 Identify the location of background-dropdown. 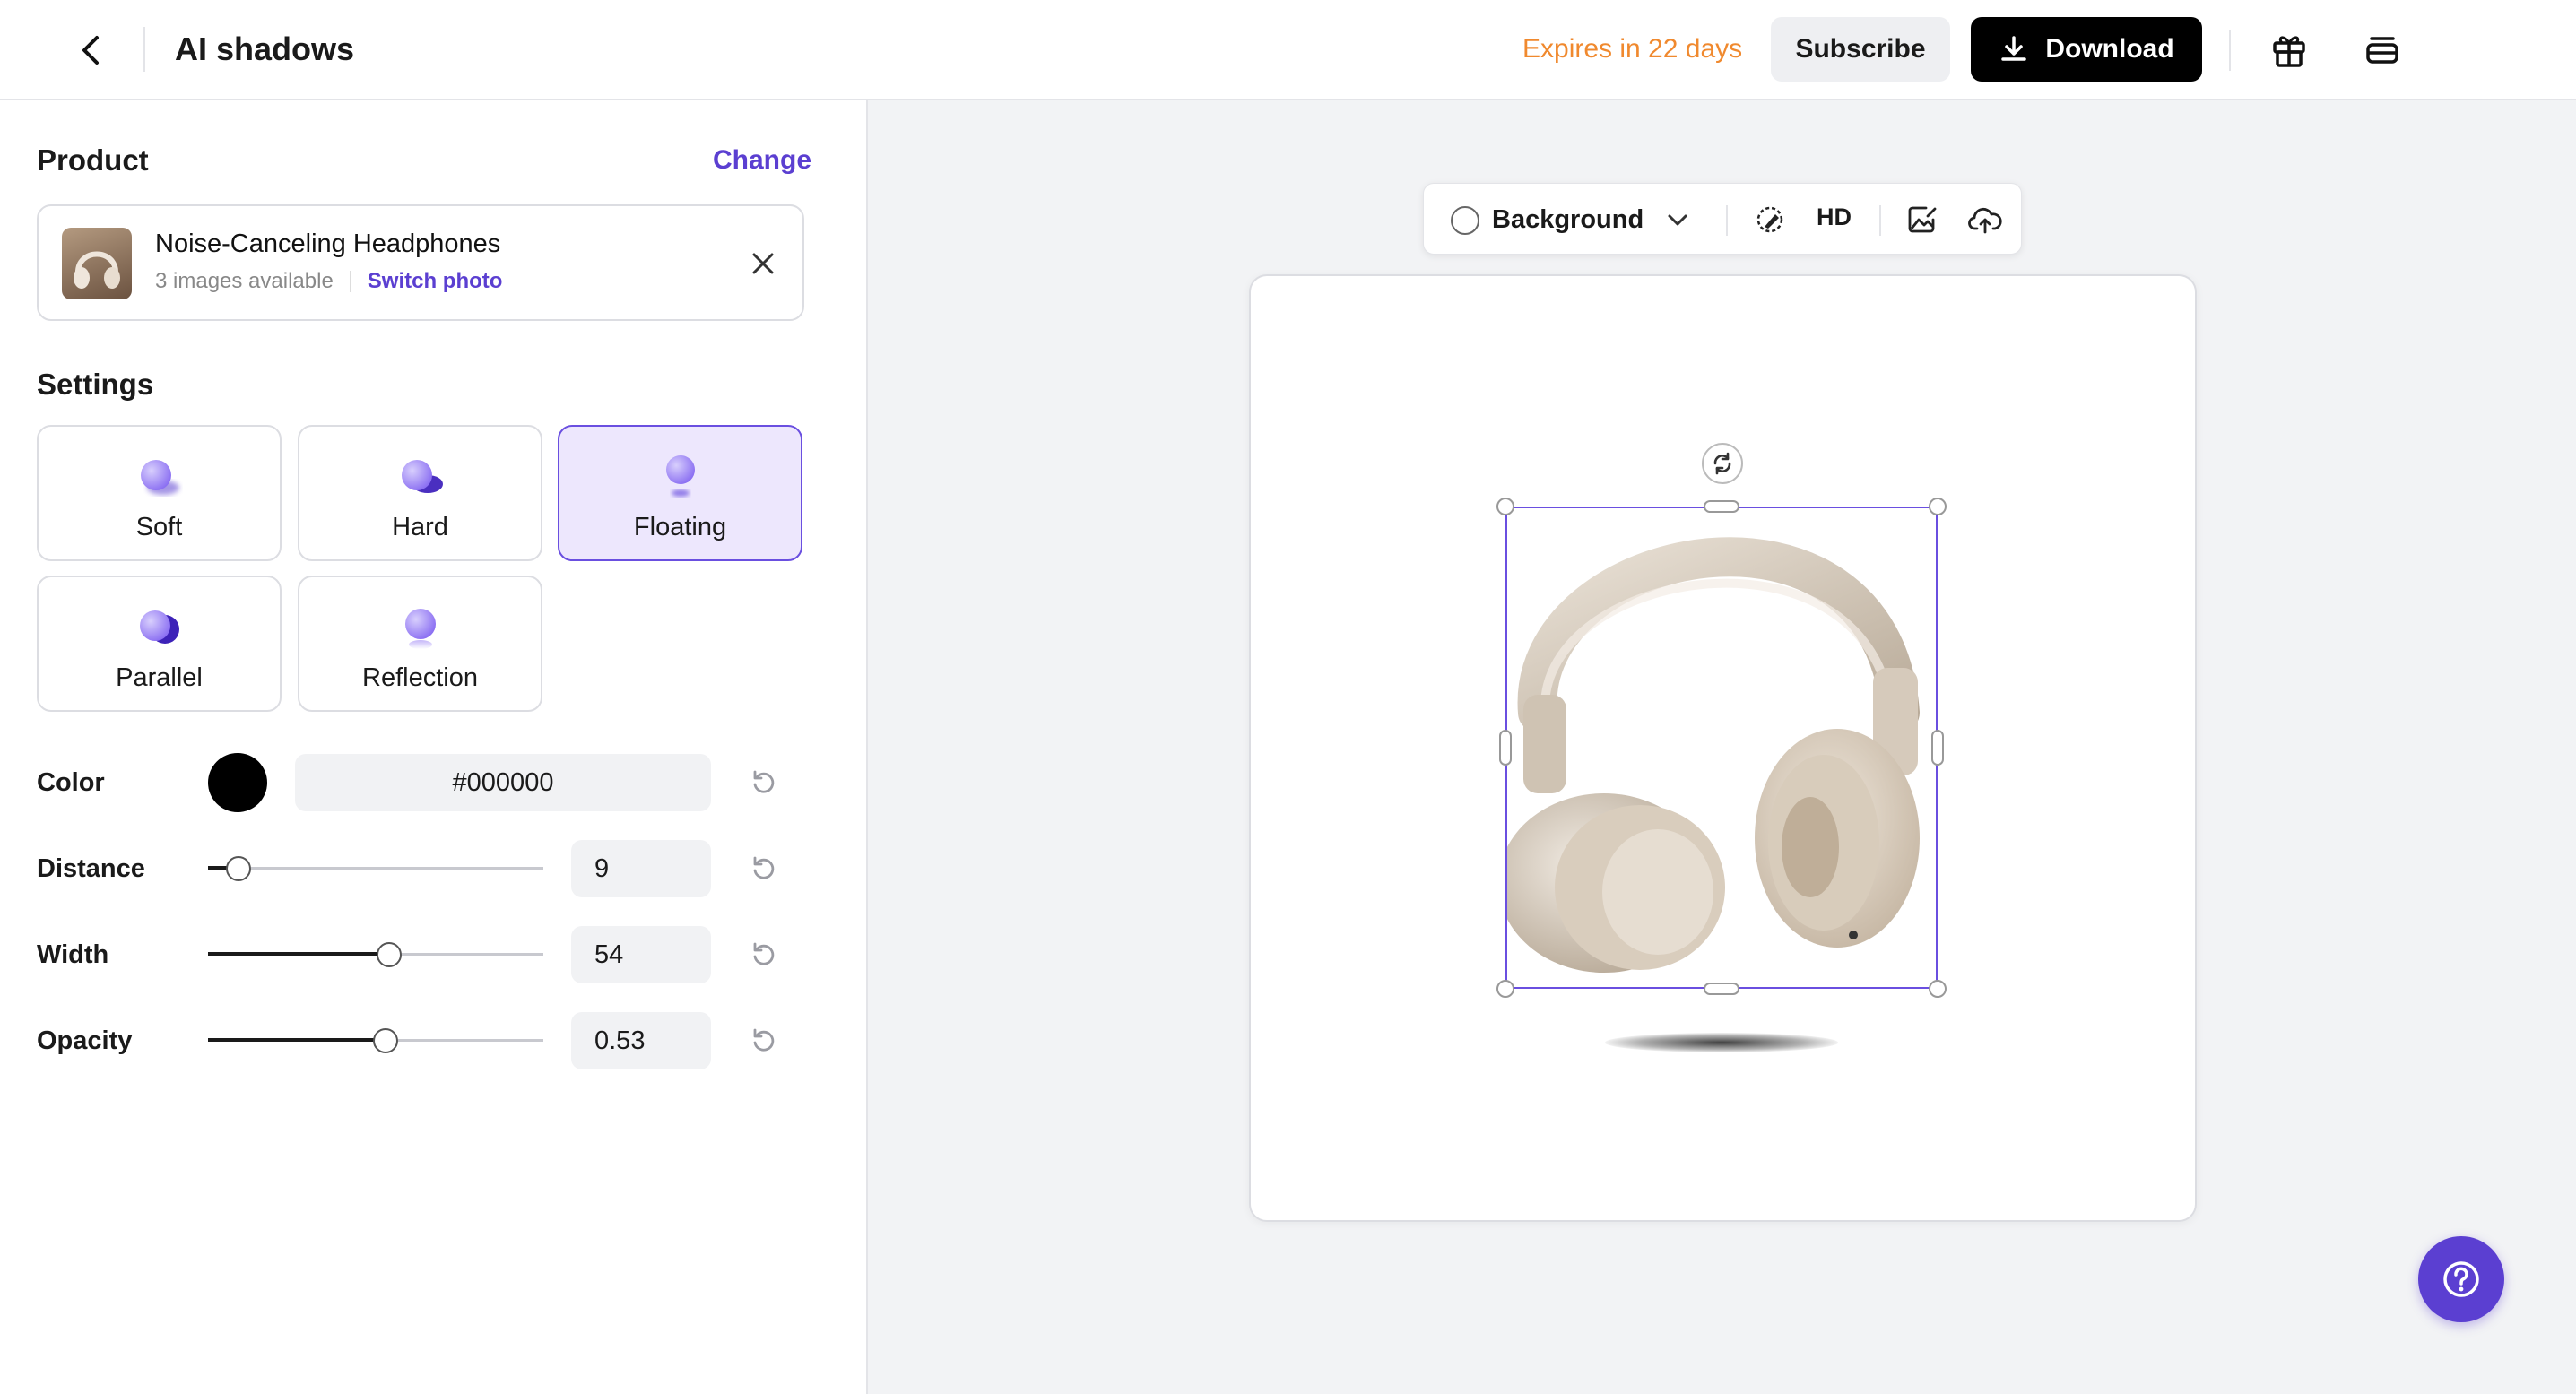
(1677, 222).